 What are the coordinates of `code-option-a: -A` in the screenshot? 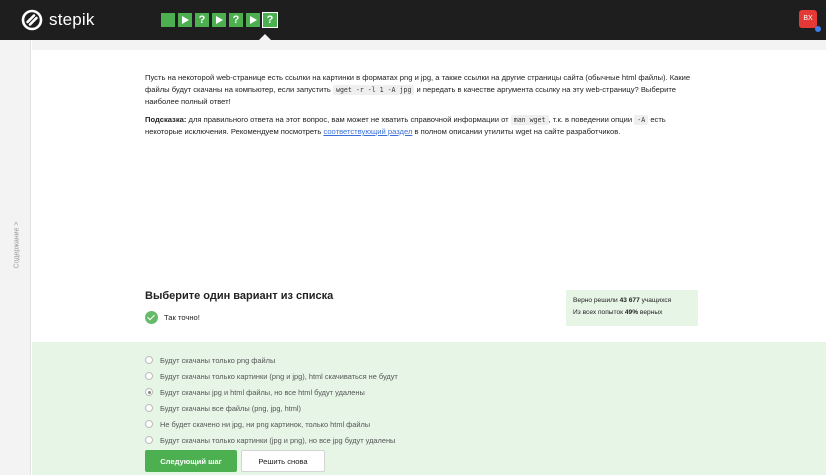 It's located at (641, 120).